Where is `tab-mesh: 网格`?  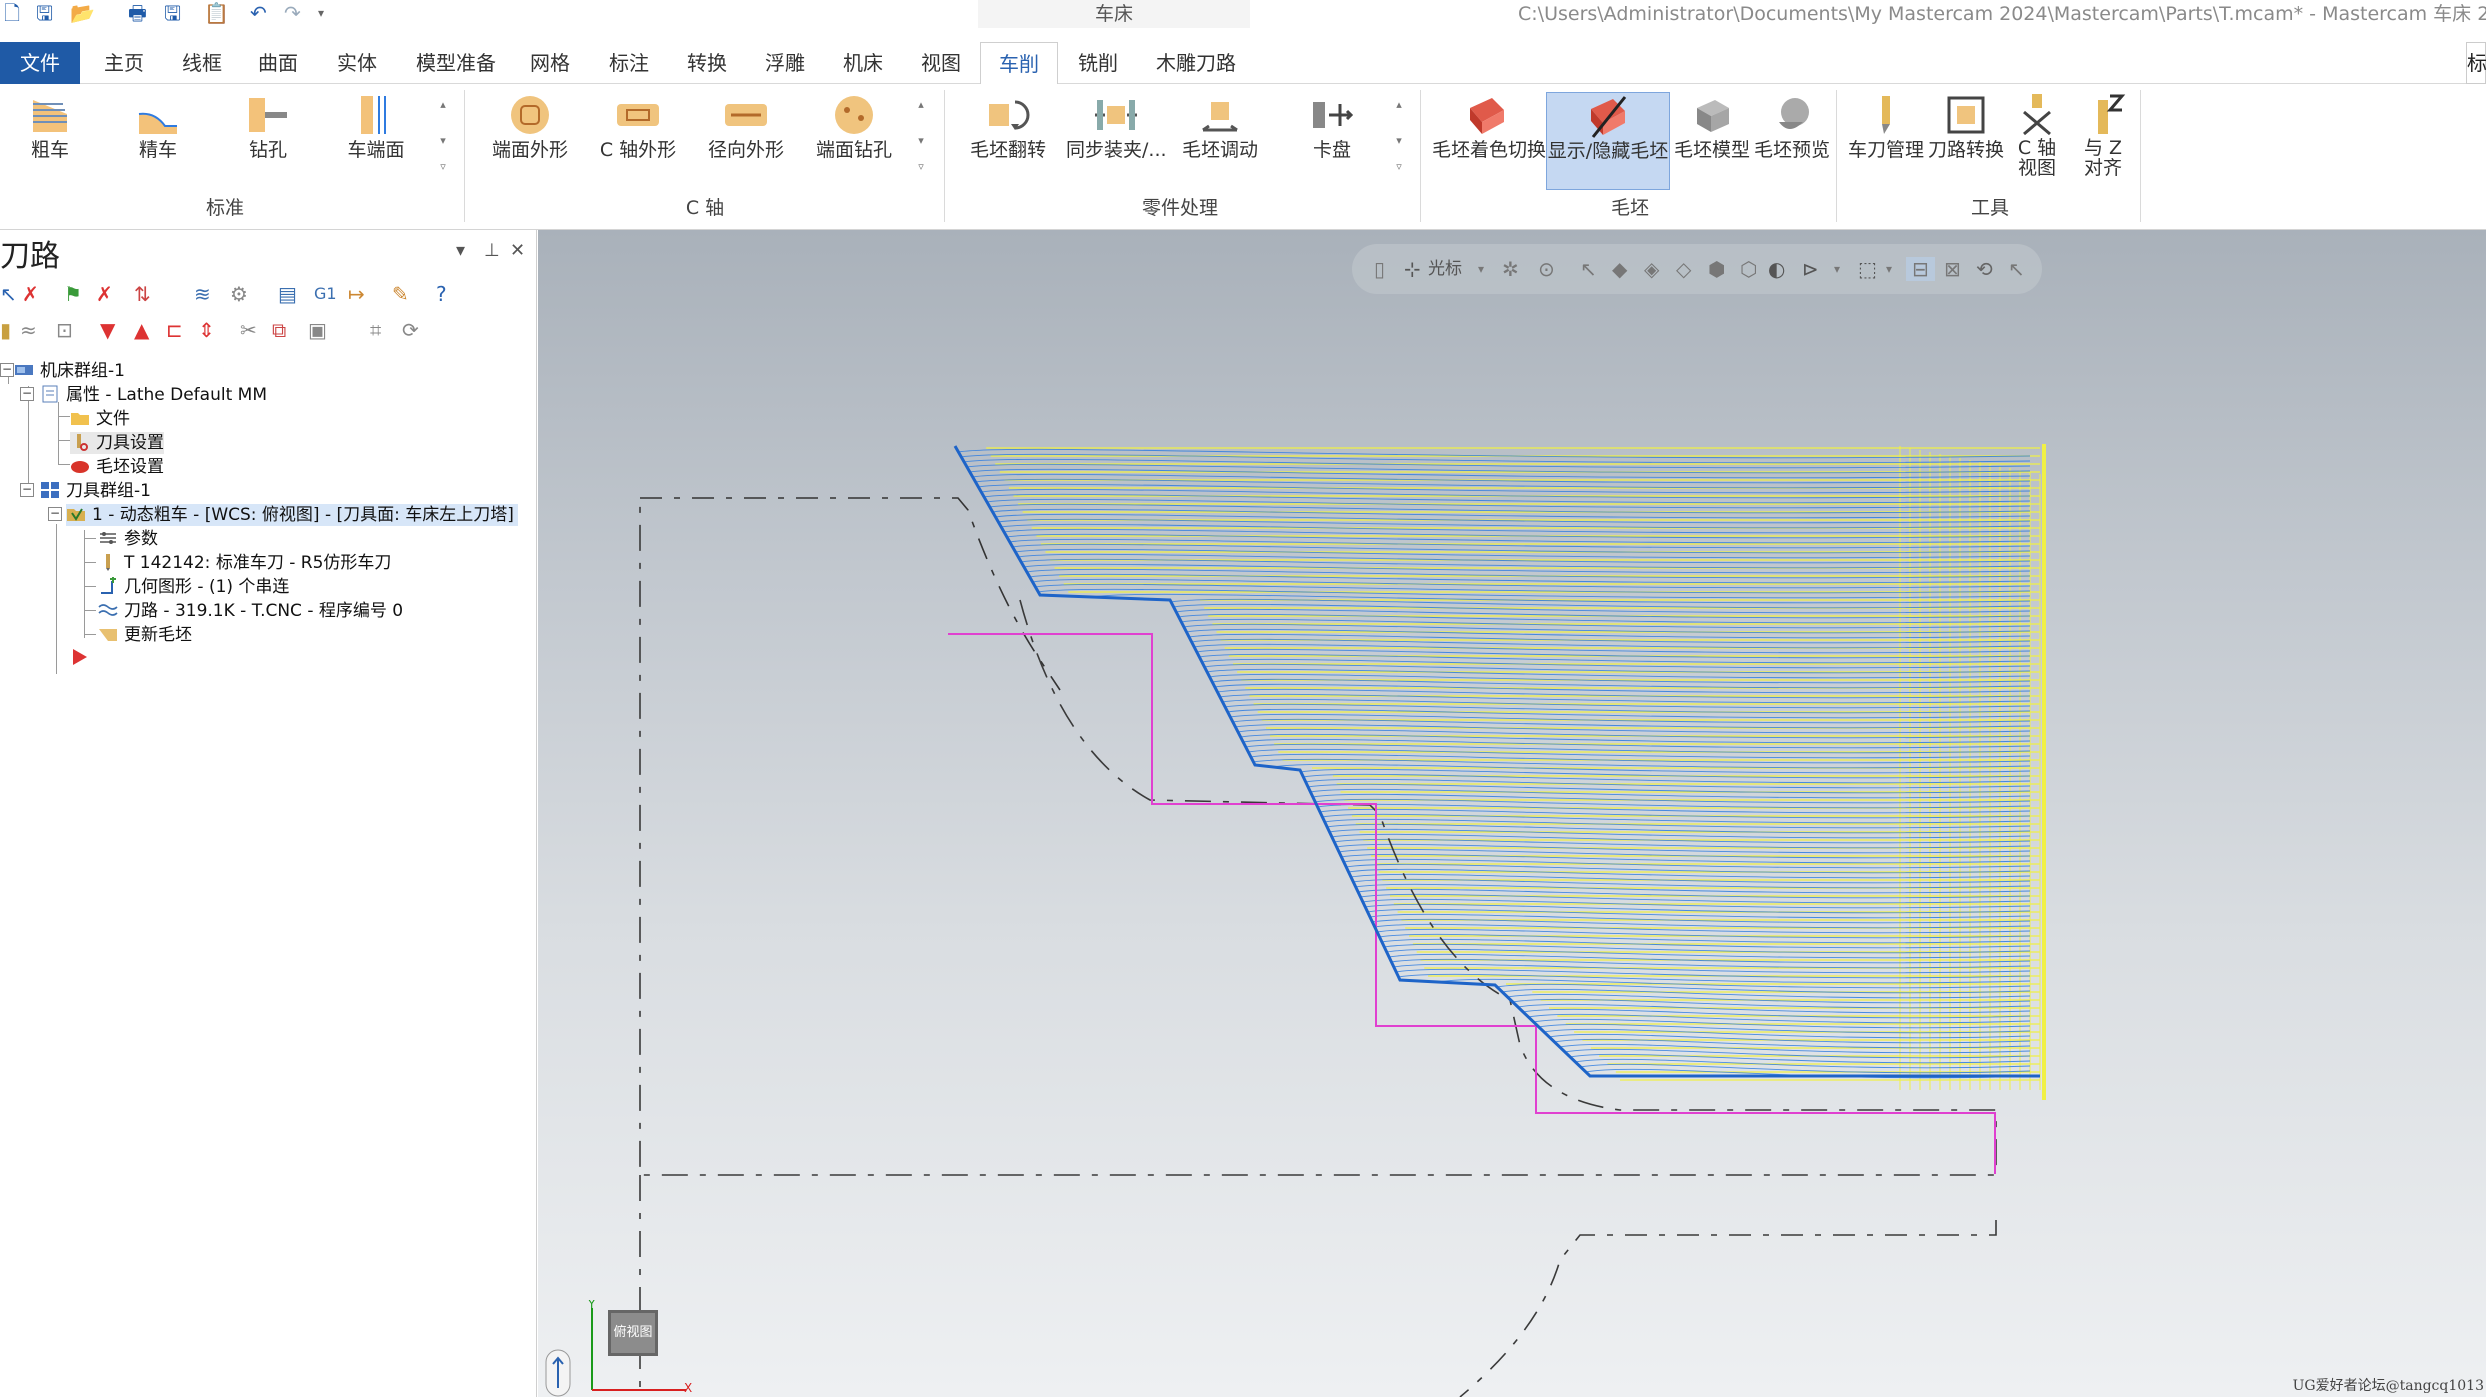
tab-mesh: 网格 is located at coordinates (550, 63).